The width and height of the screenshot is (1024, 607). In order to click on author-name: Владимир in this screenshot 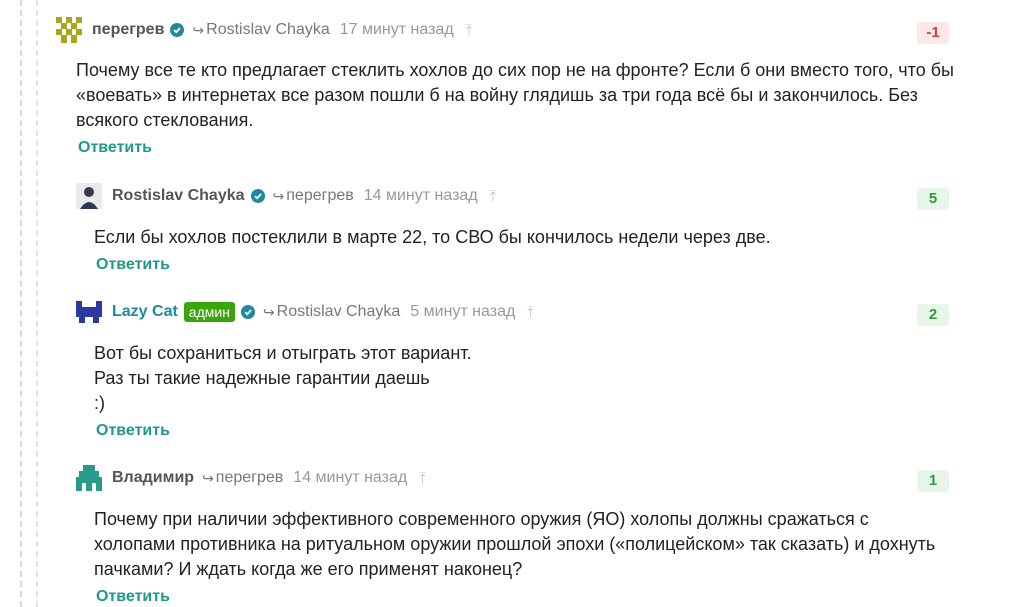, I will do `click(153, 478)`.